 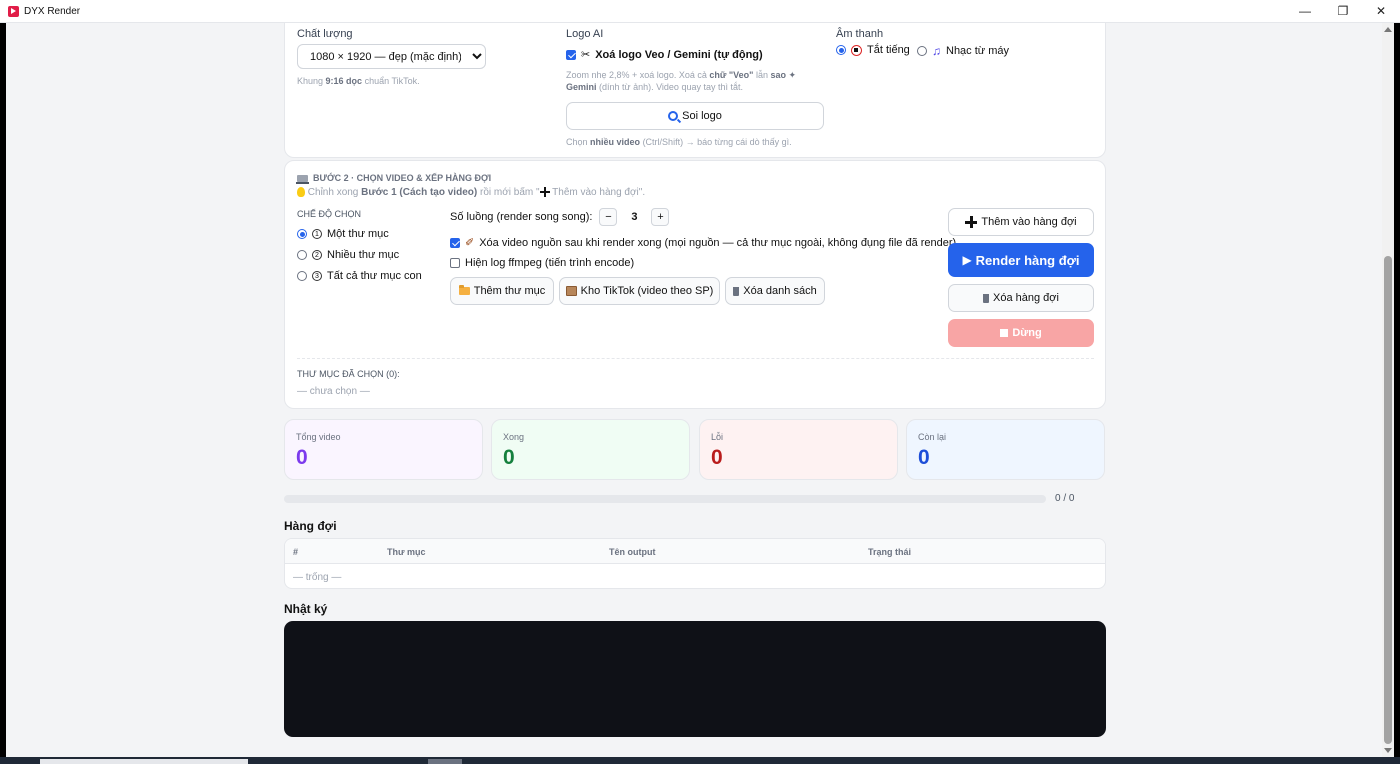 I want to click on delete-source-checkbox, so click(x=455, y=242).